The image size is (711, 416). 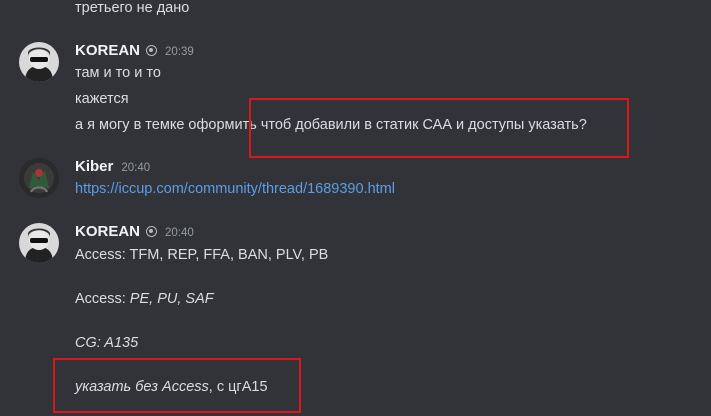 I want to click on message-text: Access: PE, PU, SAF, so click(x=144, y=299).